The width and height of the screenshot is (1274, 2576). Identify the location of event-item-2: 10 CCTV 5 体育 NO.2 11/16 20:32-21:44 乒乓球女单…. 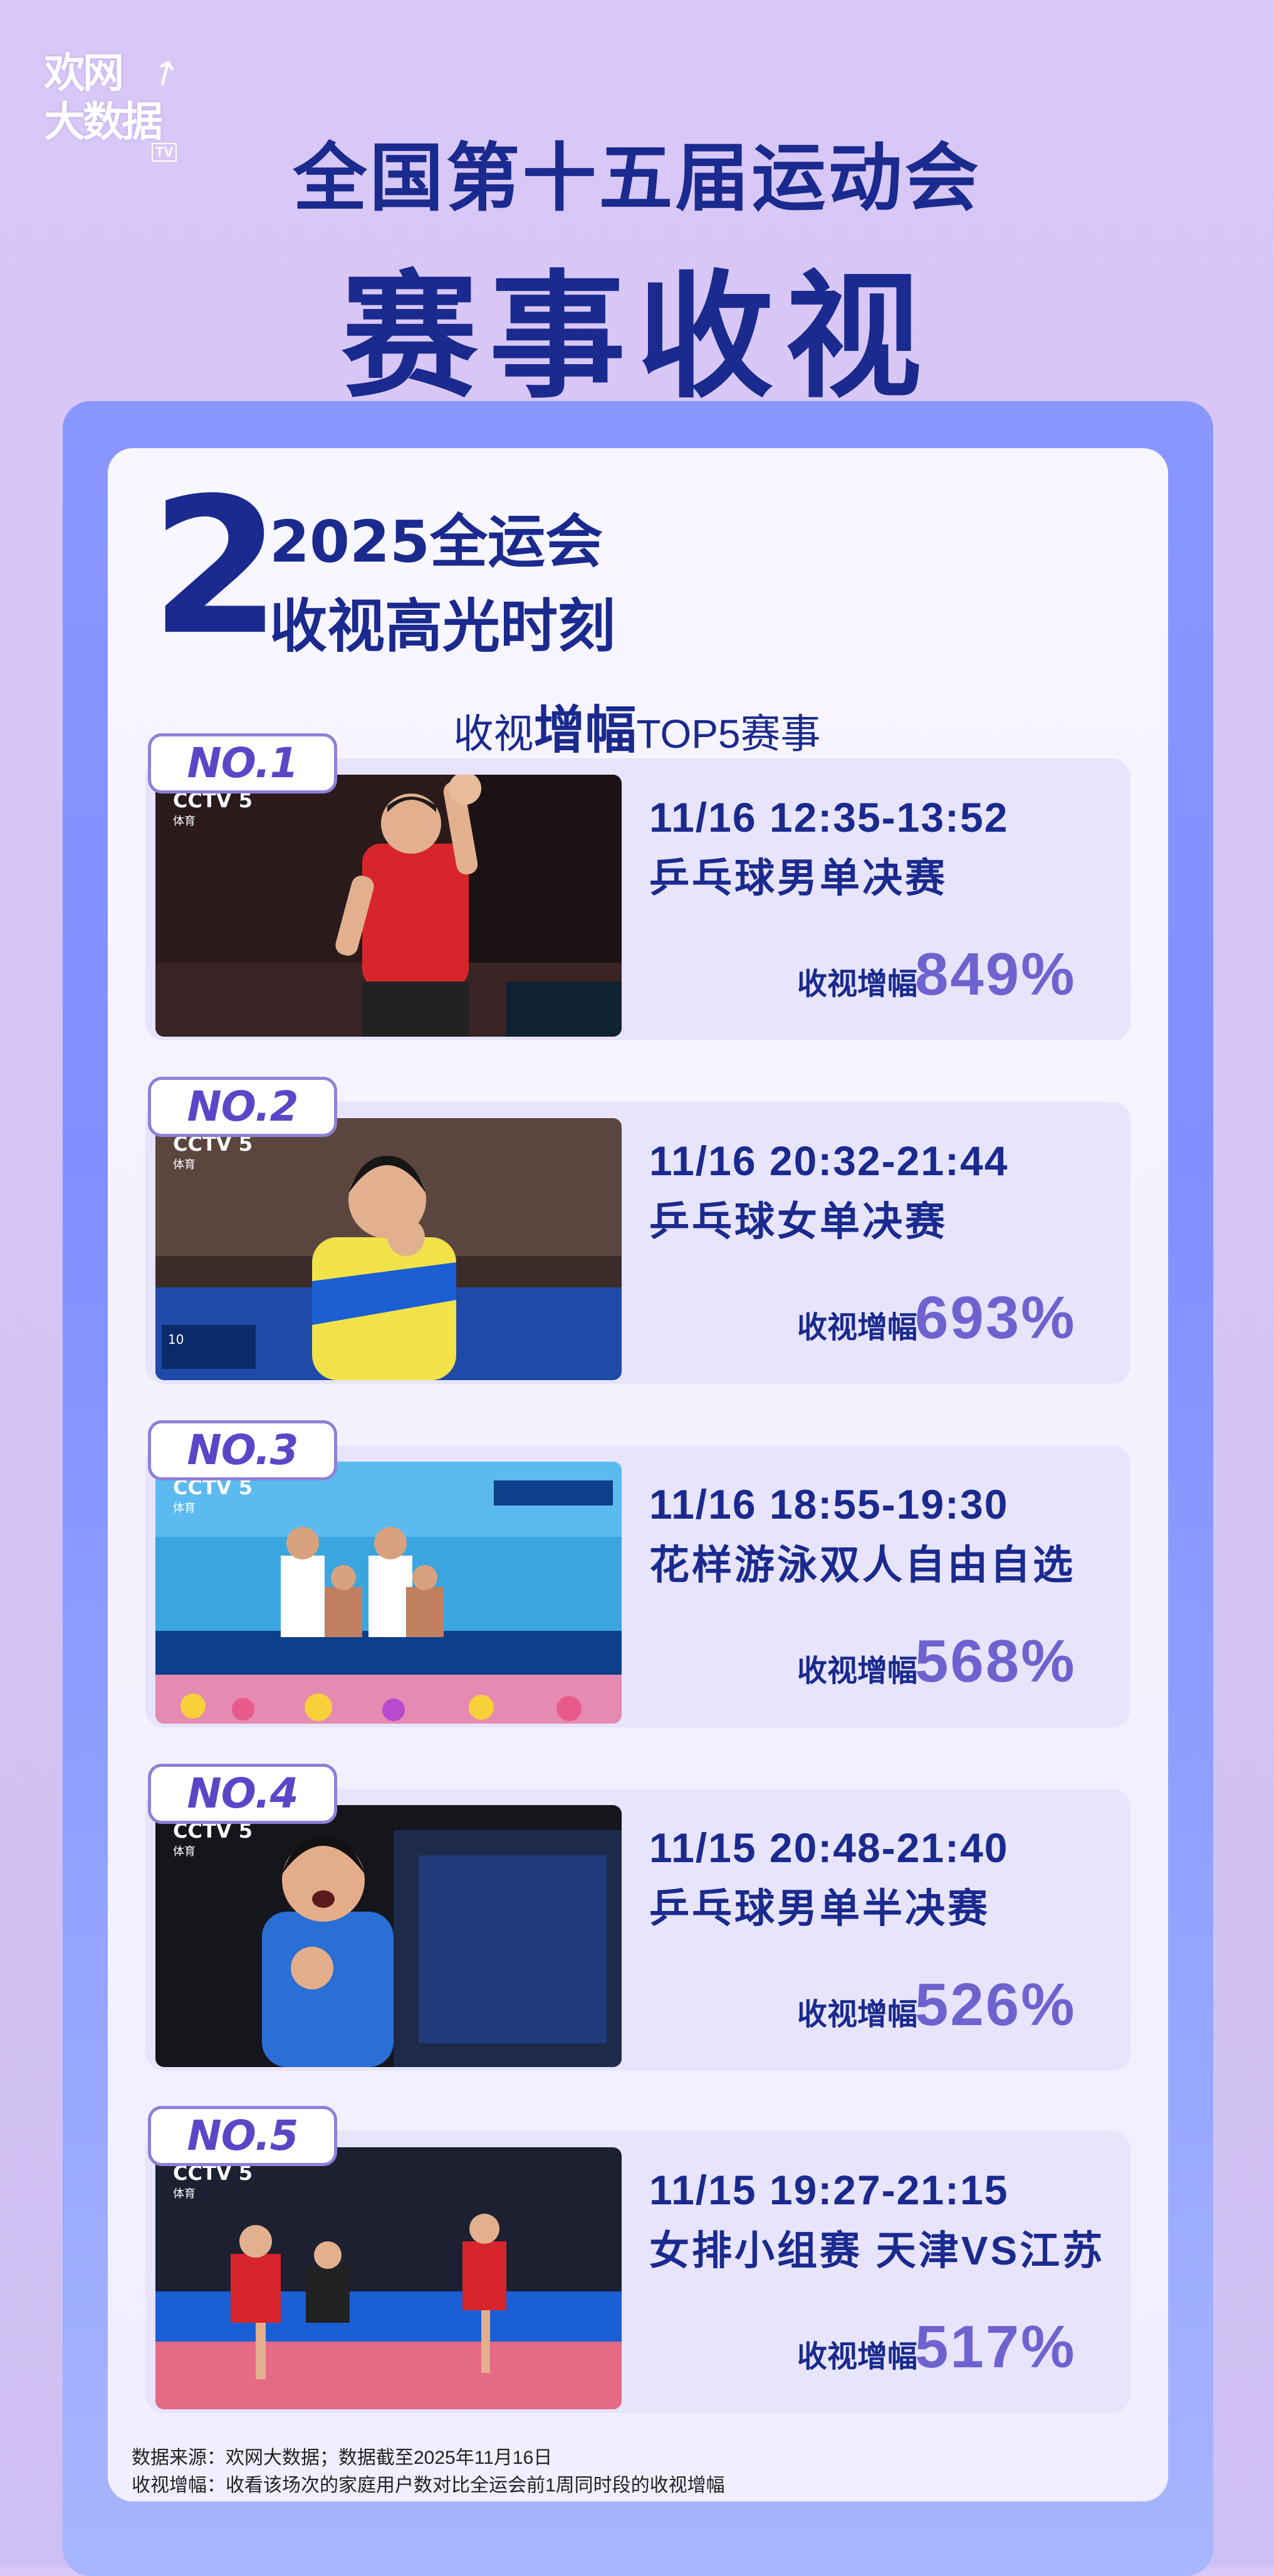
(637, 1230).